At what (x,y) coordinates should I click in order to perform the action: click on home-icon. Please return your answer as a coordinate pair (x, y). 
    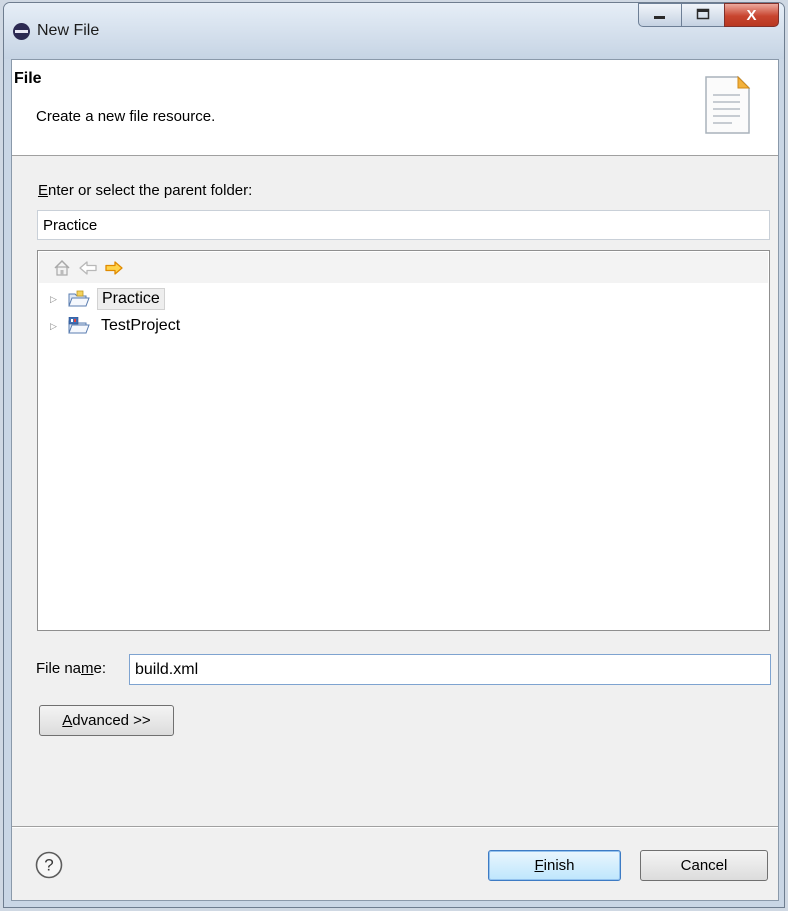
    Looking at the image, I should click on (62, 267).